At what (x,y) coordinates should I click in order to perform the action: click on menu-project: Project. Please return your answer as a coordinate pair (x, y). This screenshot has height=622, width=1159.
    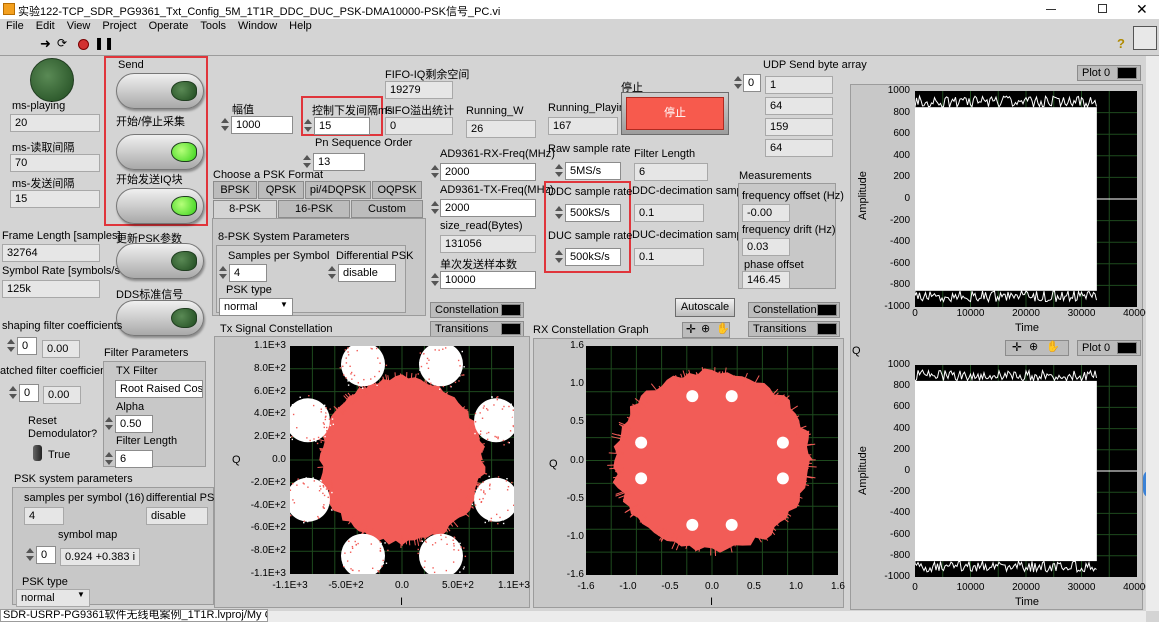
    Looking at the image, I should click on (119, 26).